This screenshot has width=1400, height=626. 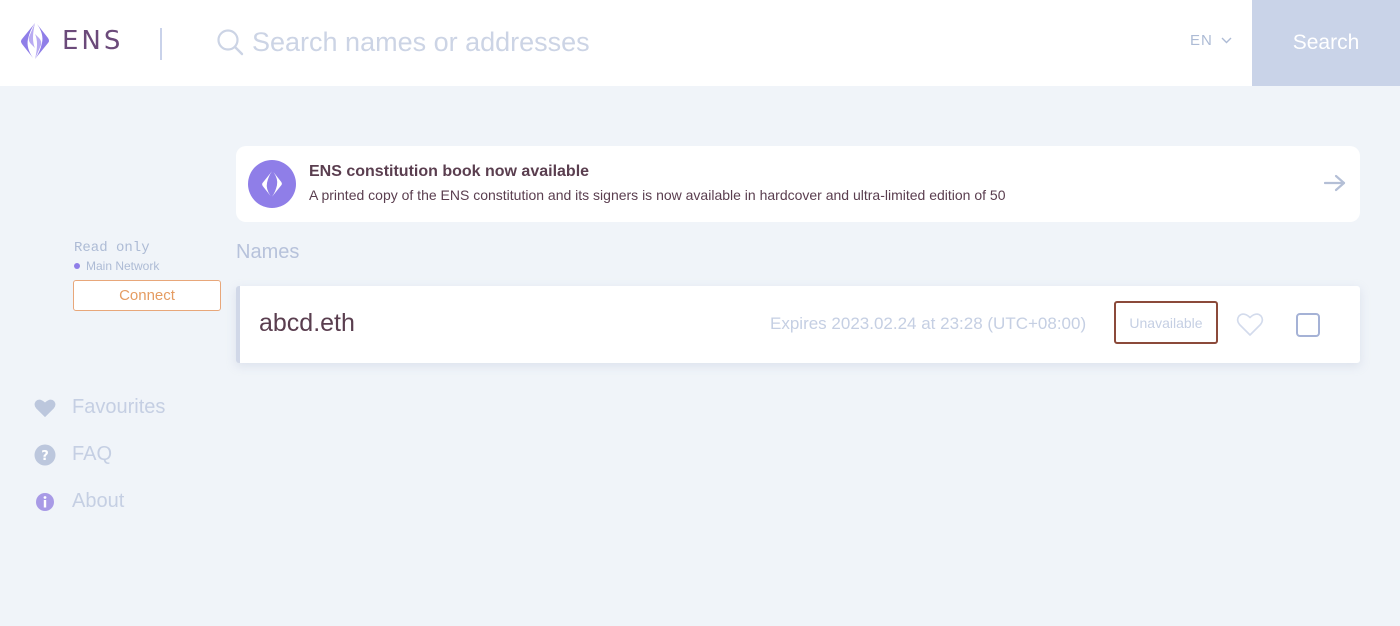 What do you see at coordinates (147, 295) in the screenshot?
I see `connect-button: Connect` at bounding box center [147, 295].